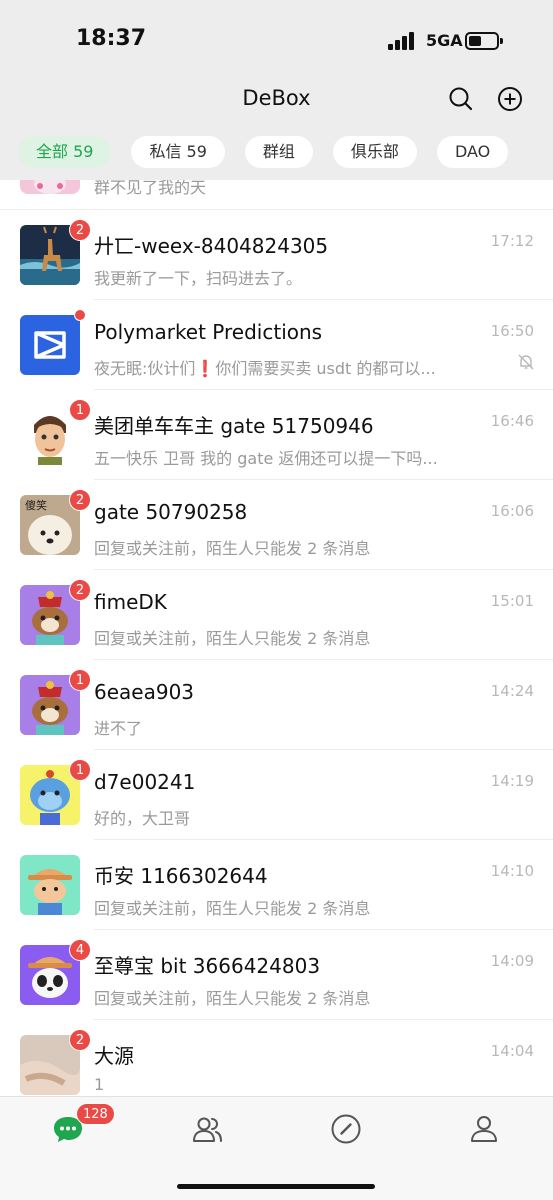  Describe the element at coordinates (276, 885) in the screenshot. I see `list-item: 币安 1166302644 回复或关注前，陌生人只能发 2 条消息 14:10` at that location.